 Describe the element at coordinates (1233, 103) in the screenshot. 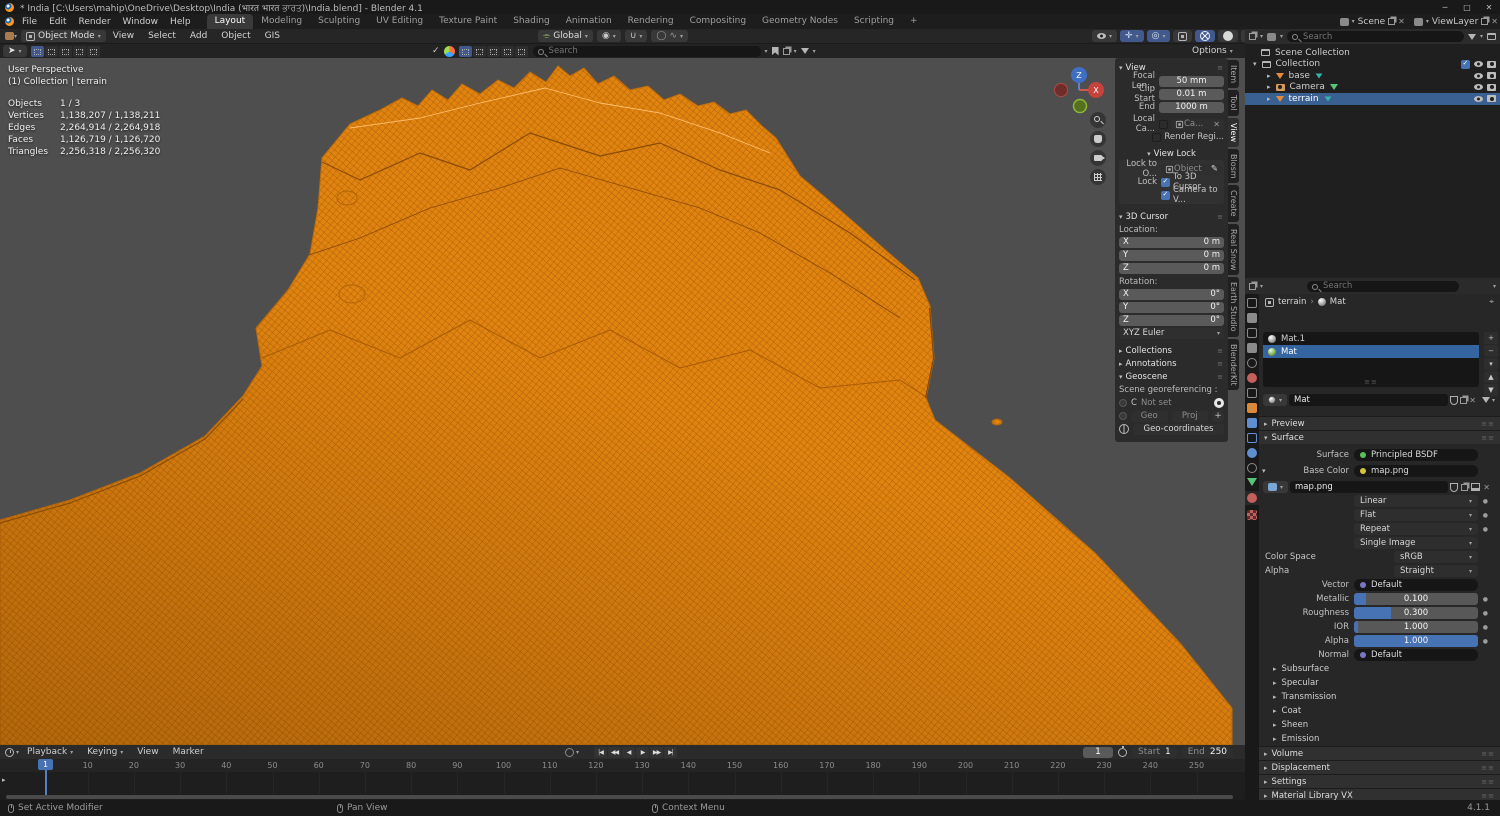

I see `tab-tool: Tool` at that location.